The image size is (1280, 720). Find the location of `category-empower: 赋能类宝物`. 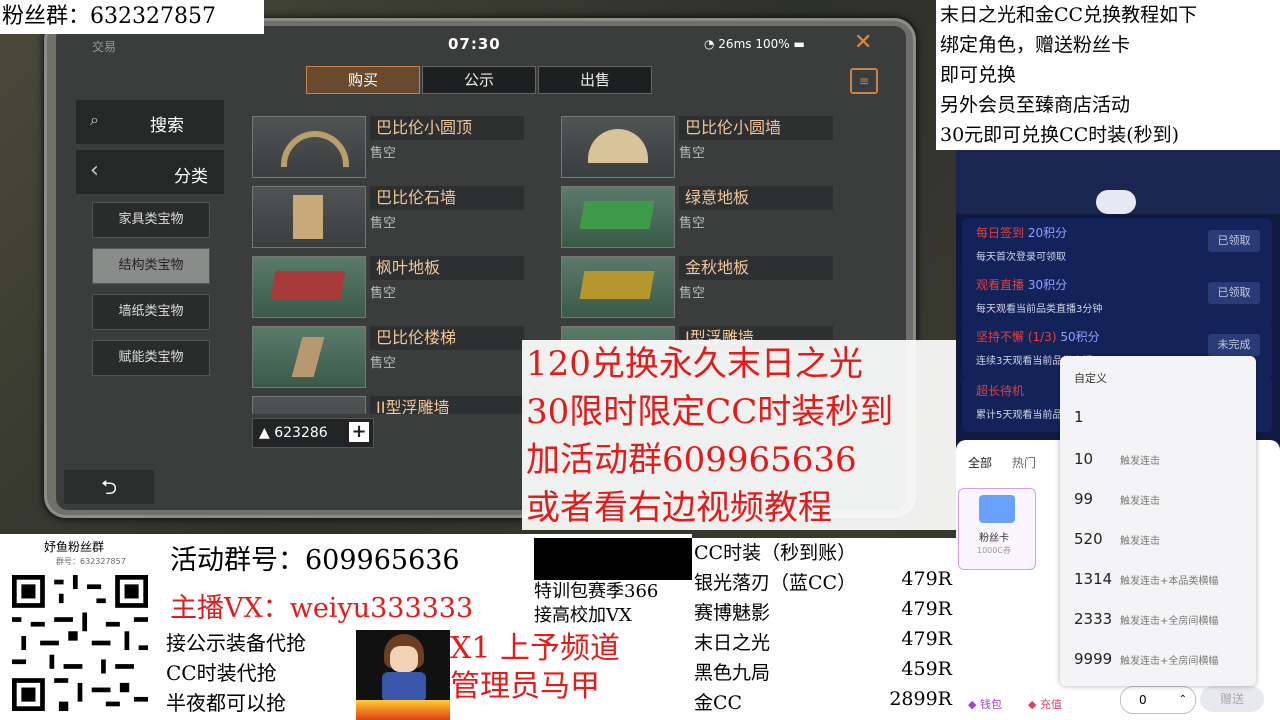

category-empower: 赋能类宝物 is located at coordinates (151, 358).